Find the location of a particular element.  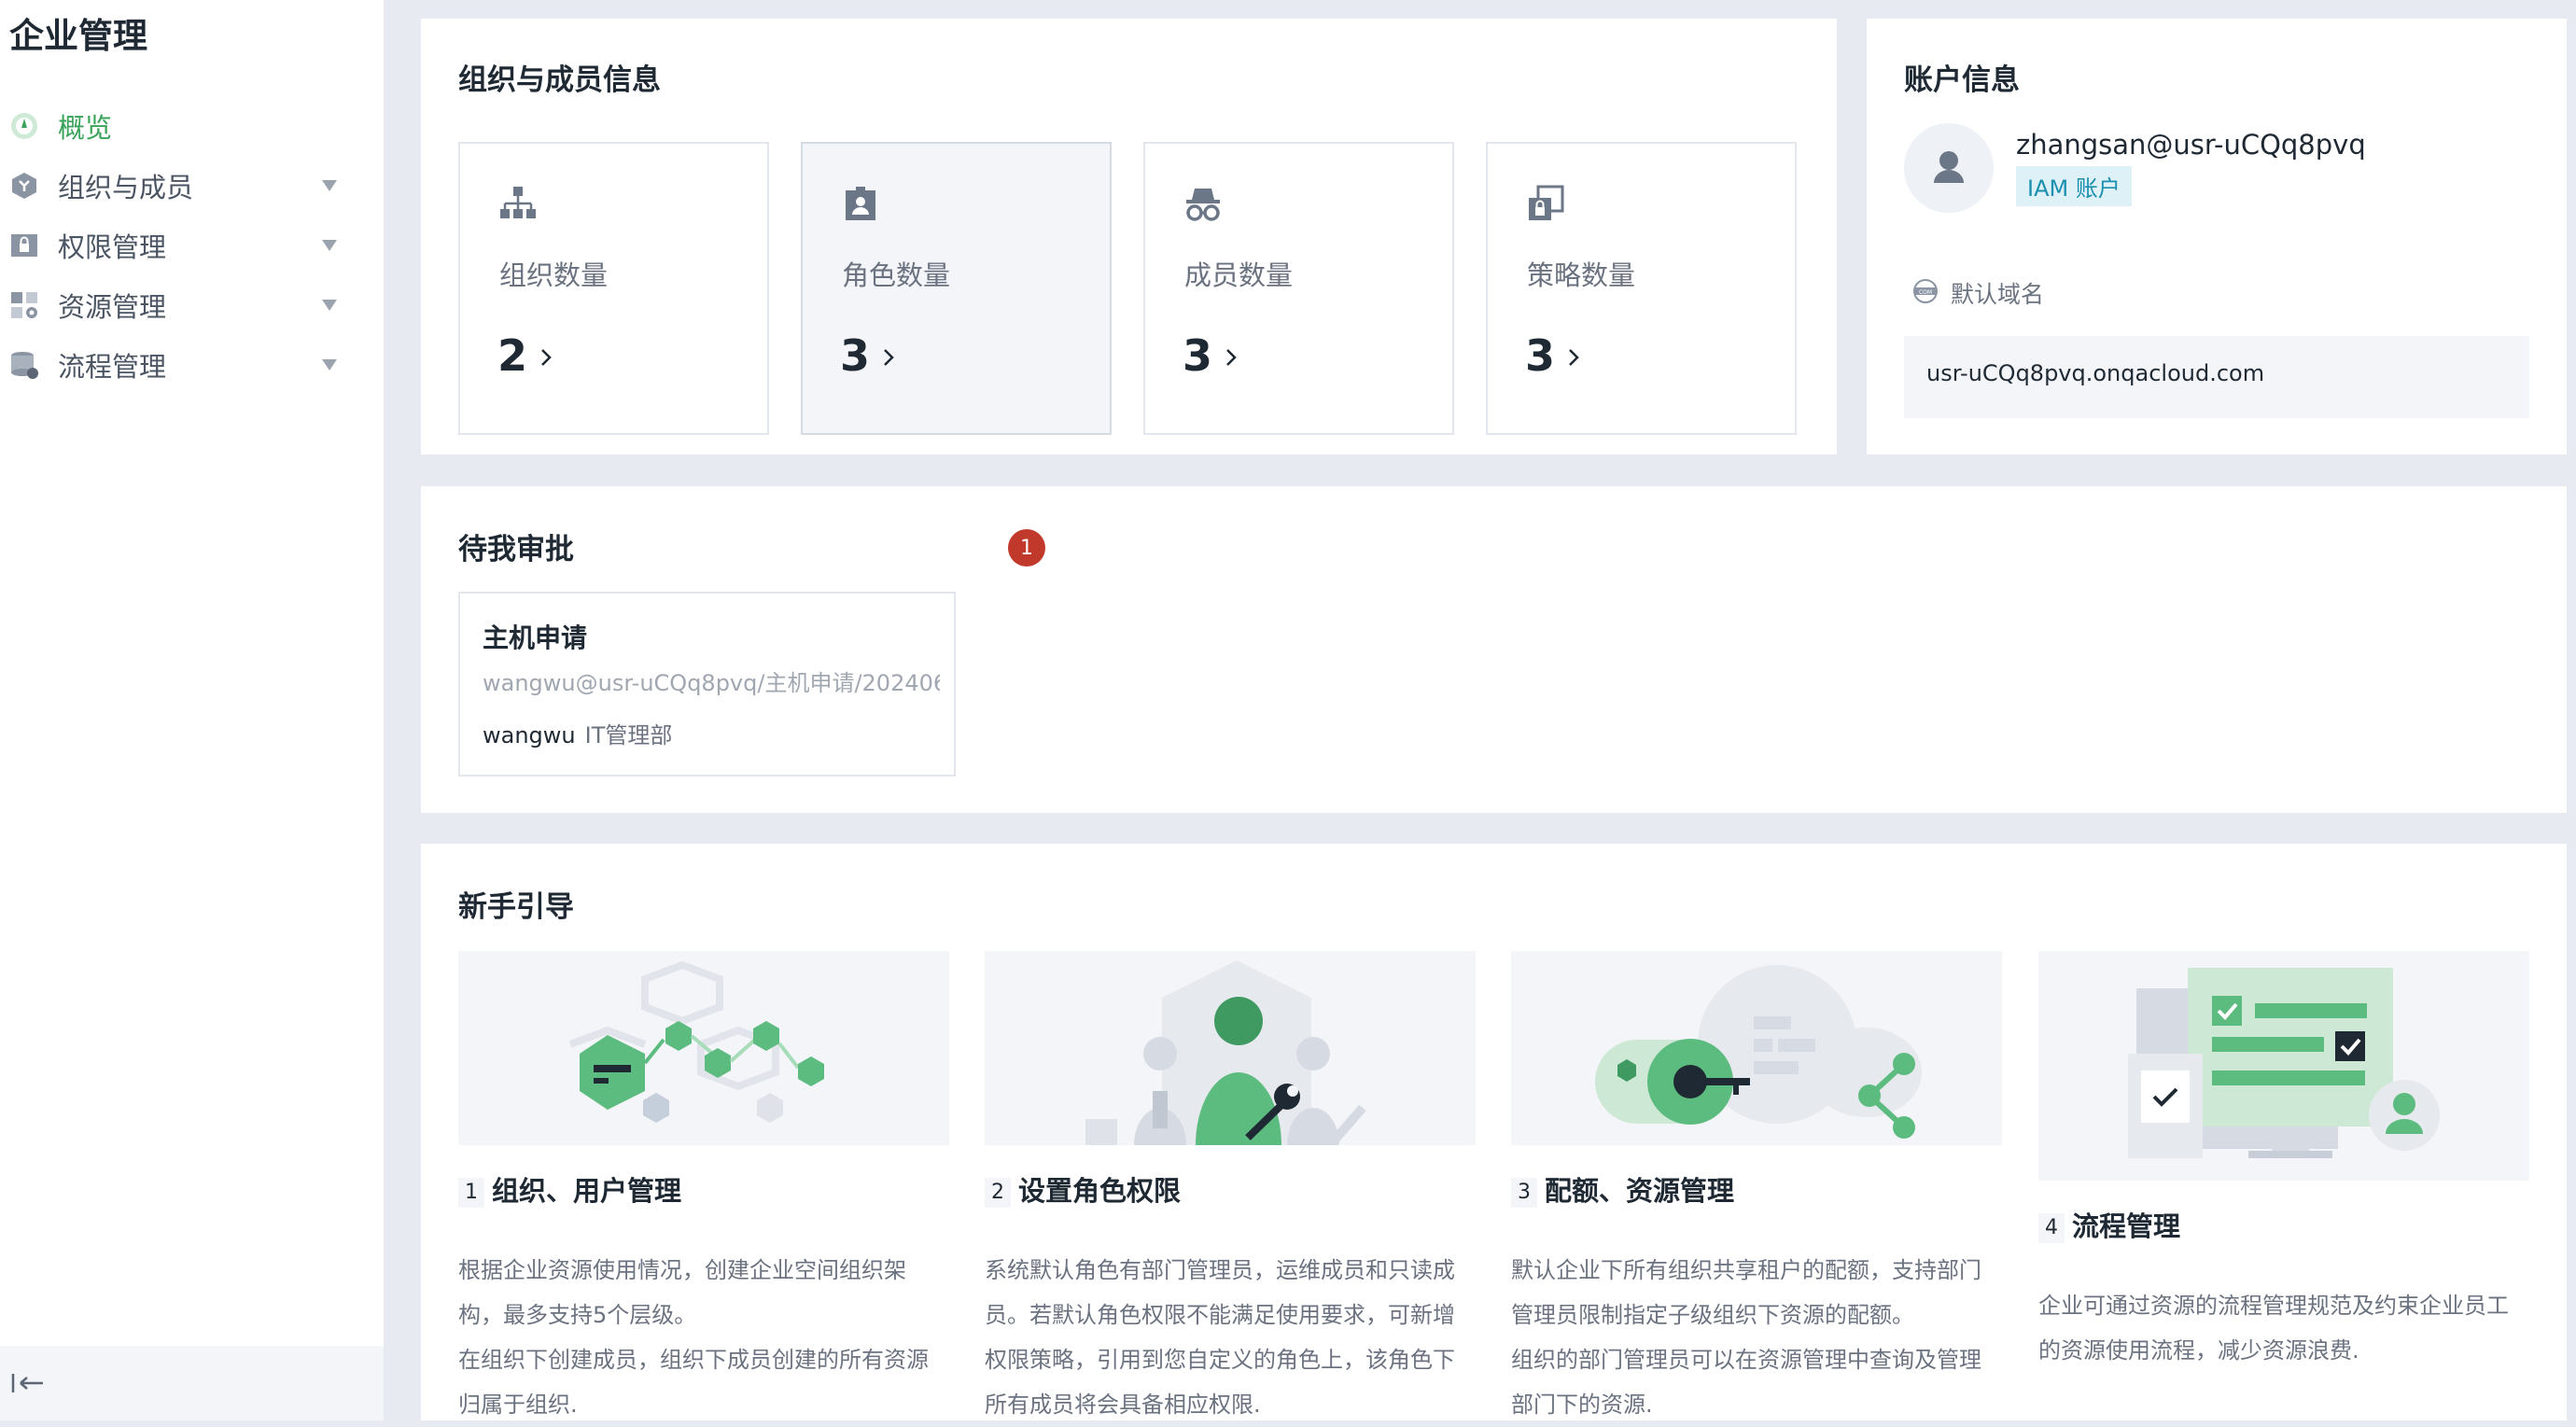

domain-value: usr-uCQq8pvq.onqacloud.com is located at coordinates (2095, 373).